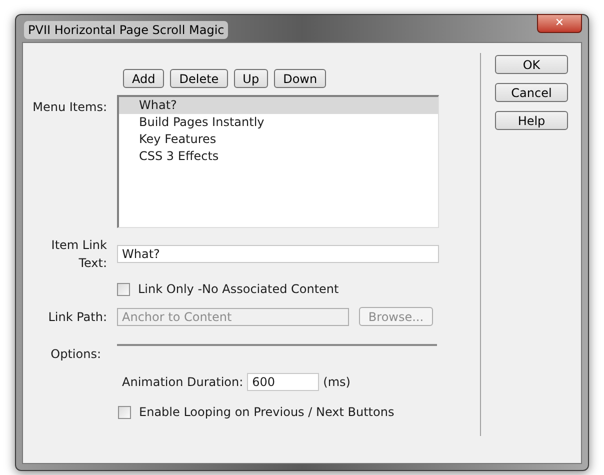 This screenshot has width=604, height=475. What do you see at coordinates (78, 254) in the screenshot?
I see `field-label: Item Link Text:` at bounding box center [78, 254].